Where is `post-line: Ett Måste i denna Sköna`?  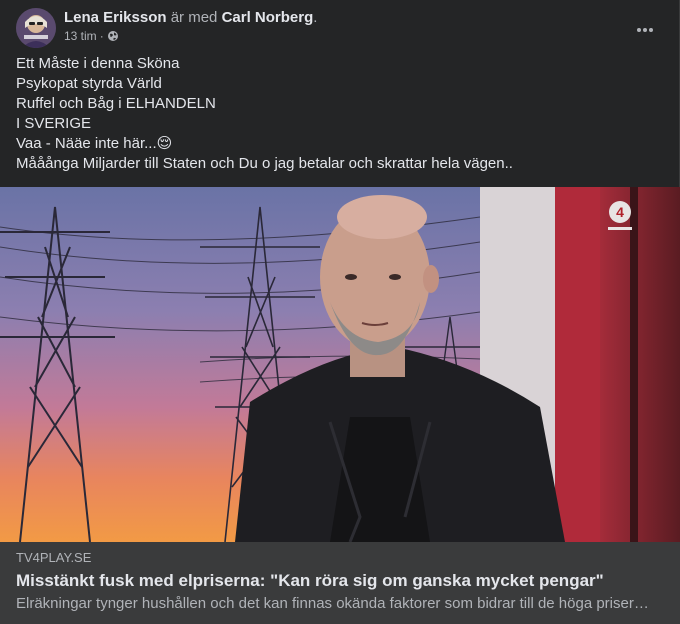 post-line: Ett Måste i denna Sköna is located at coordinates (98, 63).